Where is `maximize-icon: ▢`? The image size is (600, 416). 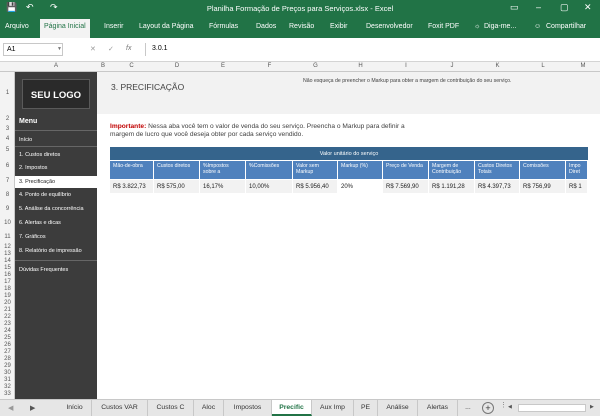
maximize-icon: ▢ is located at coordinates (564, 7).